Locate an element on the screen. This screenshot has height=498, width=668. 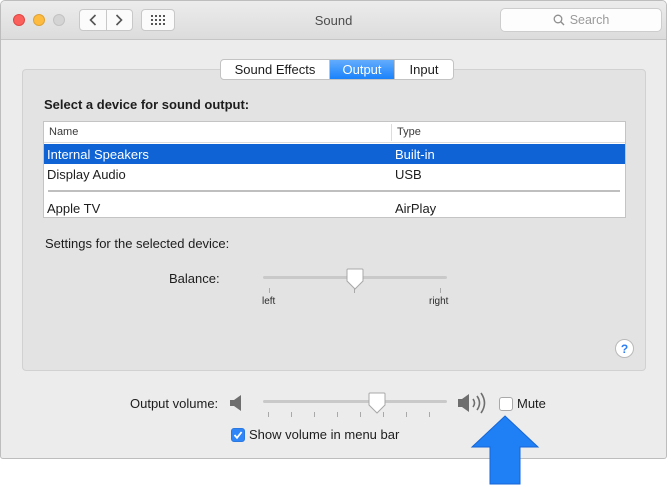
device-type: AirPlay is located at coordinates (416, 208).